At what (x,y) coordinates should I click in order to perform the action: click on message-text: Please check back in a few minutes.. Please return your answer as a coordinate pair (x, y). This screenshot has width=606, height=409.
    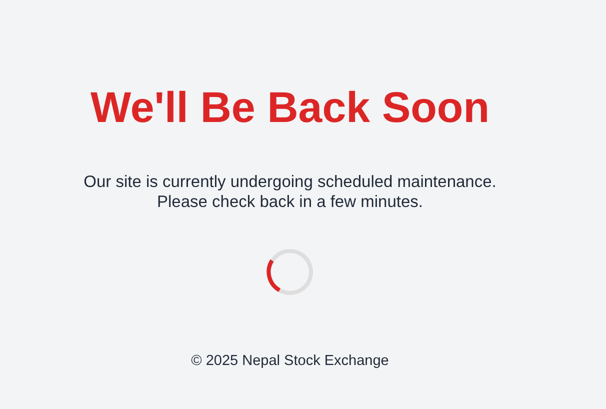
    Looking at the image, I should click on (290, 202).